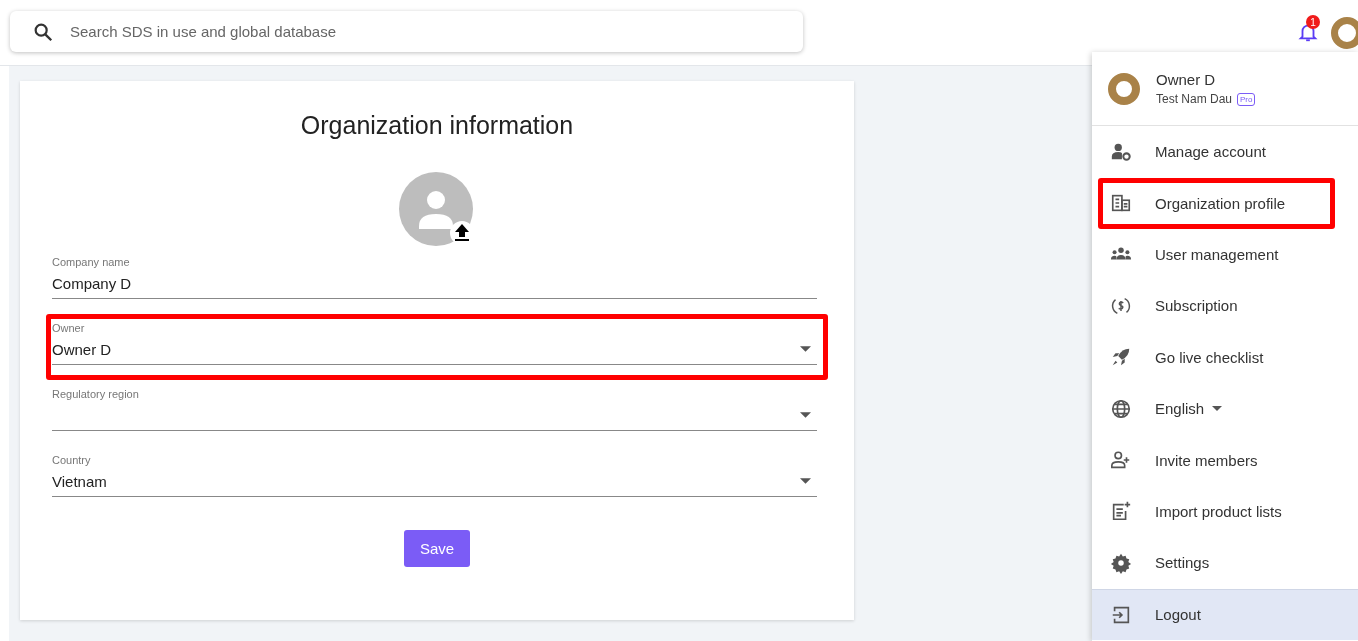 This screenshot has height=641, width=1358. Describe the element at coordinates (1216, 511) in the screenshot. I see `menu-item: Import product lists` at that location.